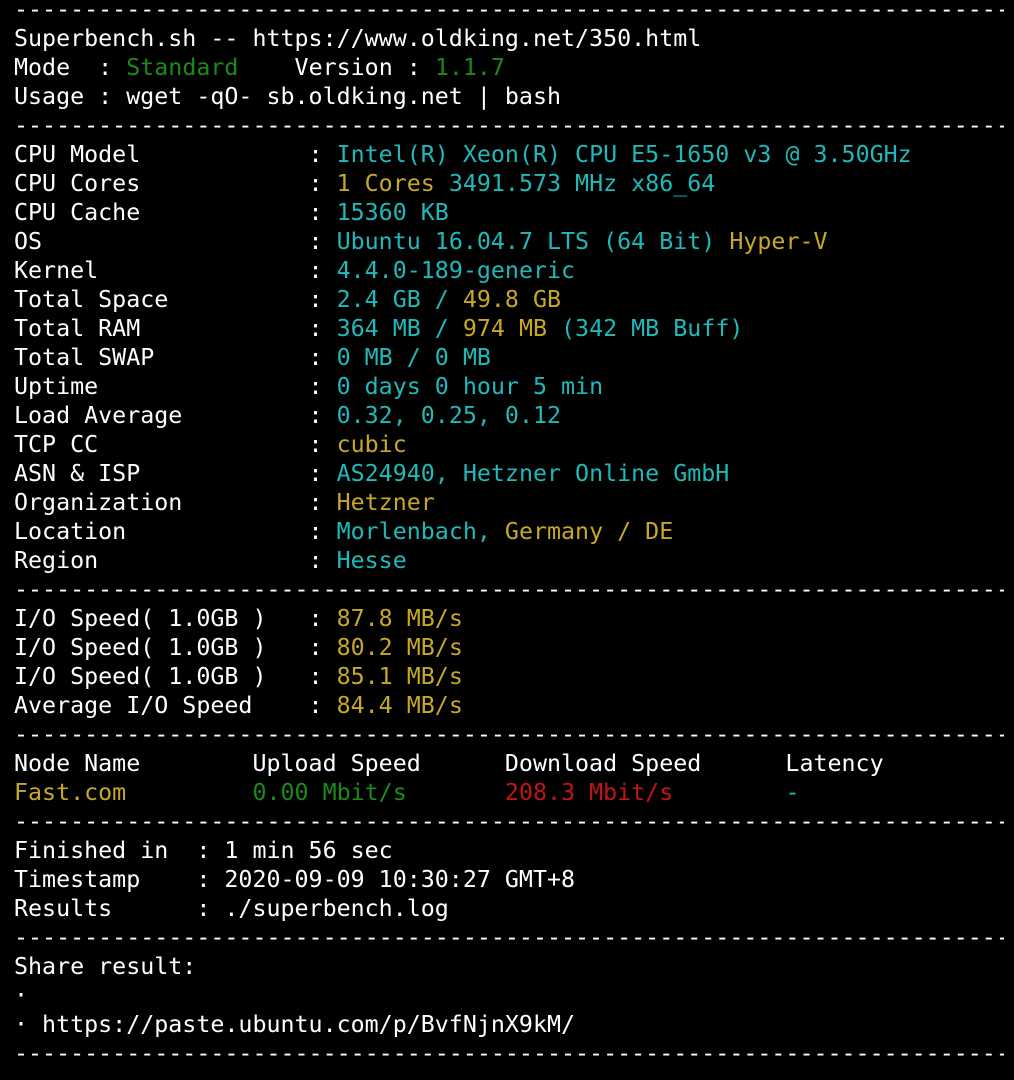  Describe the element at coordinates (175, 502) in the screenshot. I see `text-segment: Organization :` at that location.